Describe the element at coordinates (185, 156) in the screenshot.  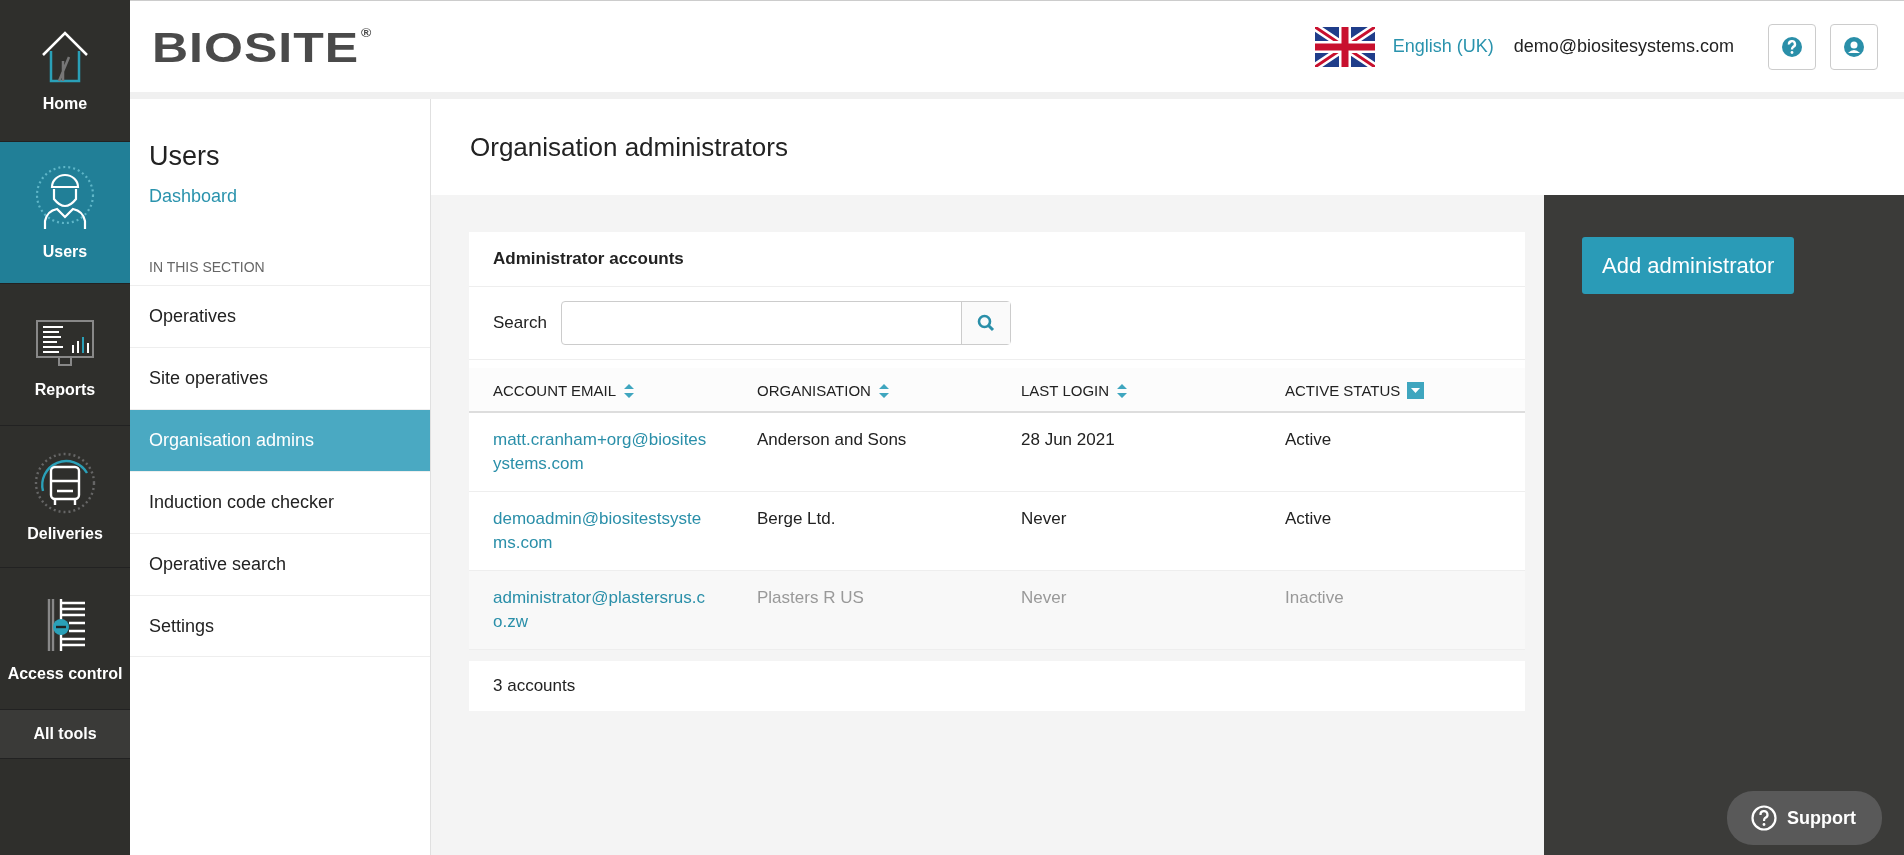
I see `section-title: Users` at that location.